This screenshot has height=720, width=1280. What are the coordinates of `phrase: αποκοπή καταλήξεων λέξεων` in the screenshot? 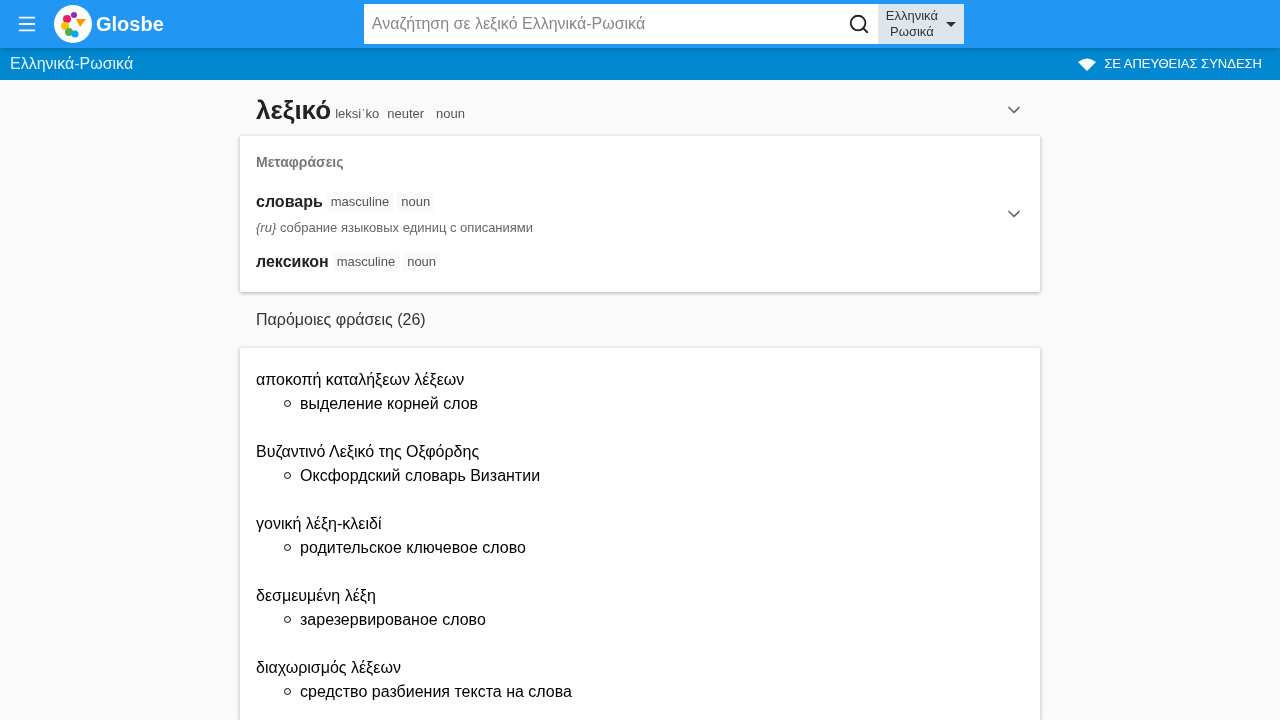 It's located at (640, 379).